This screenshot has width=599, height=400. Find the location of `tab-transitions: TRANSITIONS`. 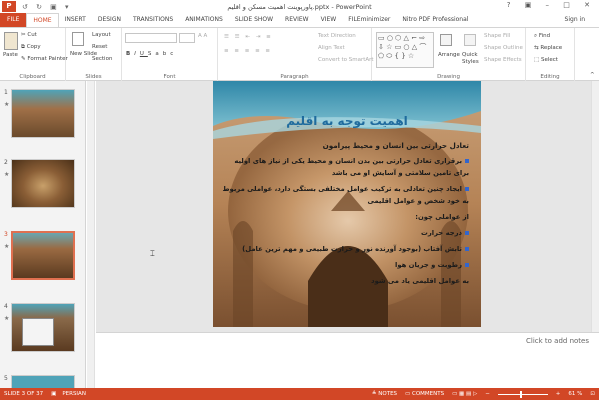

tab-transitions: TRANSITIONS is located at coordinates (153, 20).